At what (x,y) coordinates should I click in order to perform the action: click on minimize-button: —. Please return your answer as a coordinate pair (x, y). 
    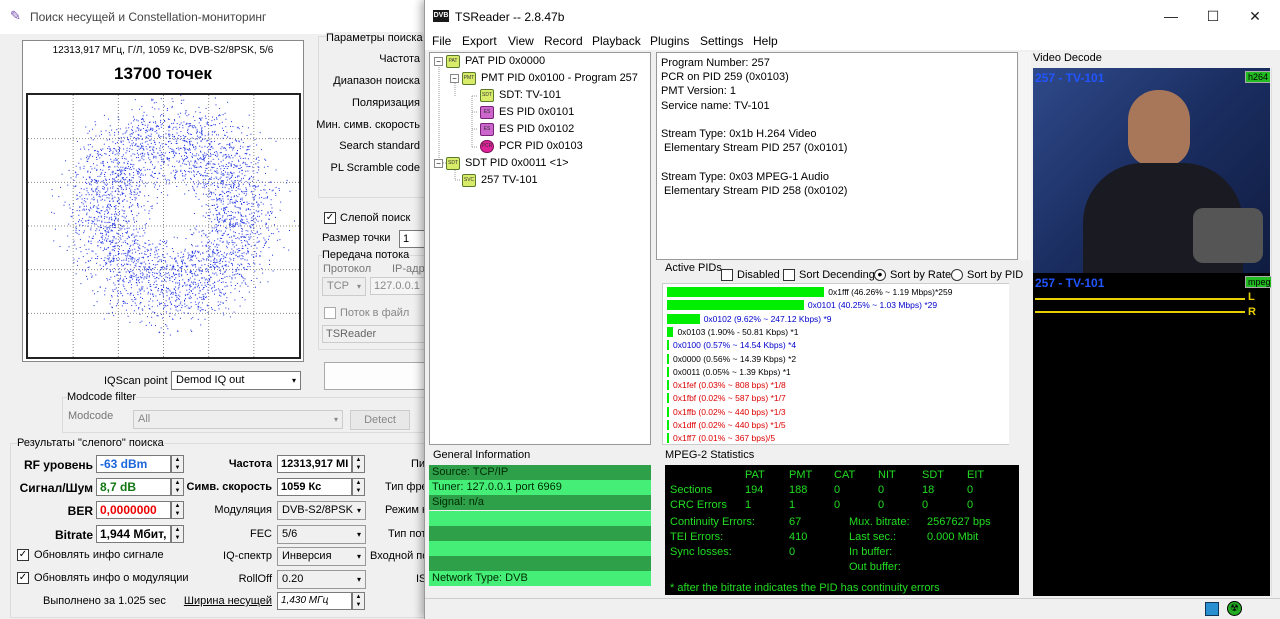
    Looking at the image, I should click on (1171, 16).